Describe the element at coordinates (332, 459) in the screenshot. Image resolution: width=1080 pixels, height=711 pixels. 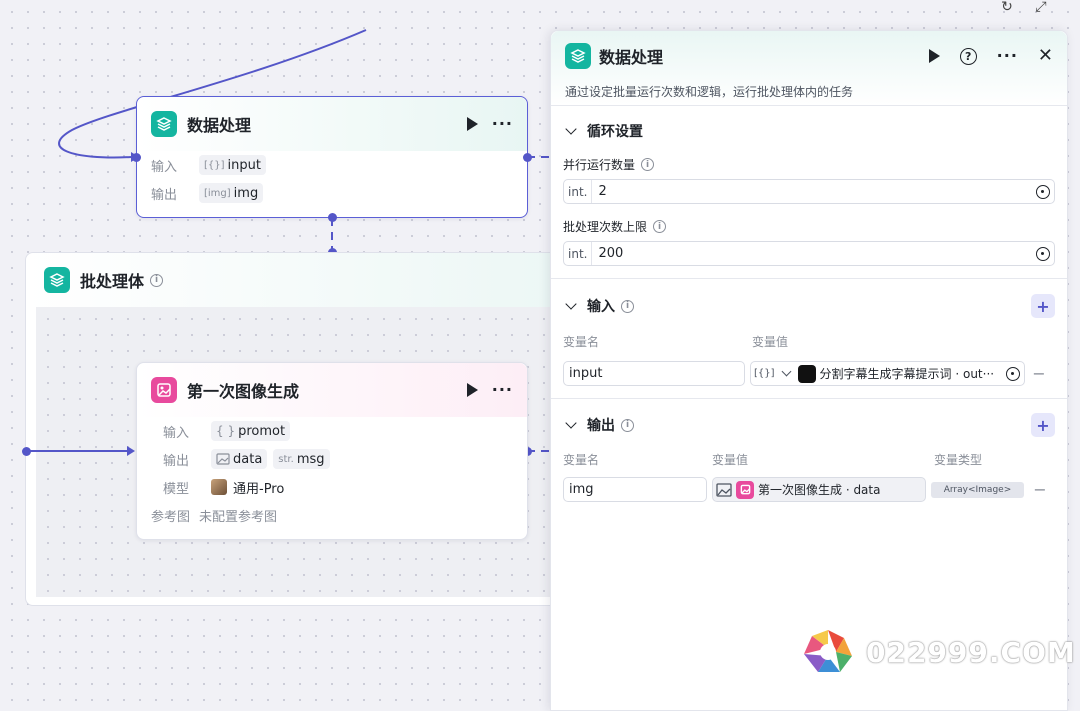
I see `node-output-row: 输出 data str. msg` at that location.